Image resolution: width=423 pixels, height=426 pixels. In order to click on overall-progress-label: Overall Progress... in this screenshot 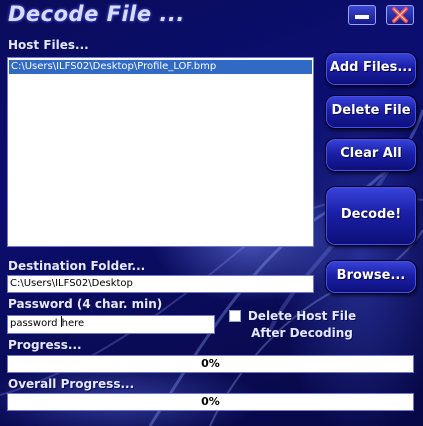, I will do `click(71, 384)`.